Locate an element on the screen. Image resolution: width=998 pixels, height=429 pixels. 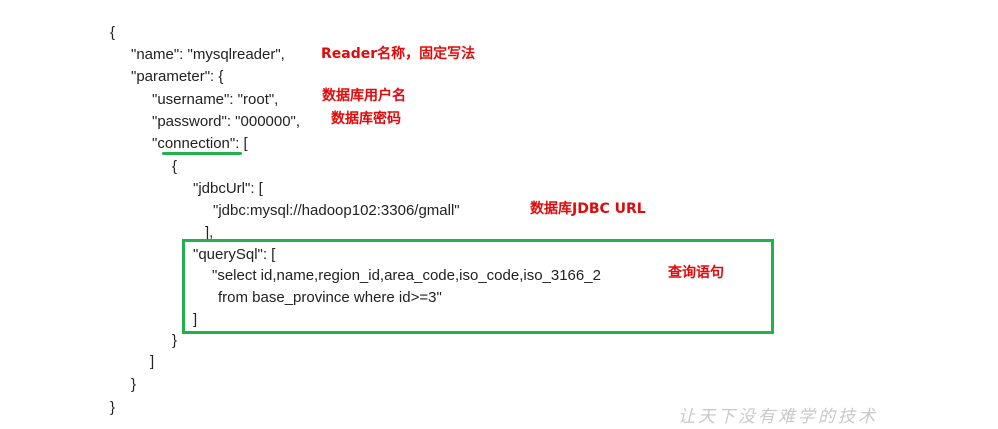
querysql-highlight-box is located at coordinates (478, 286).